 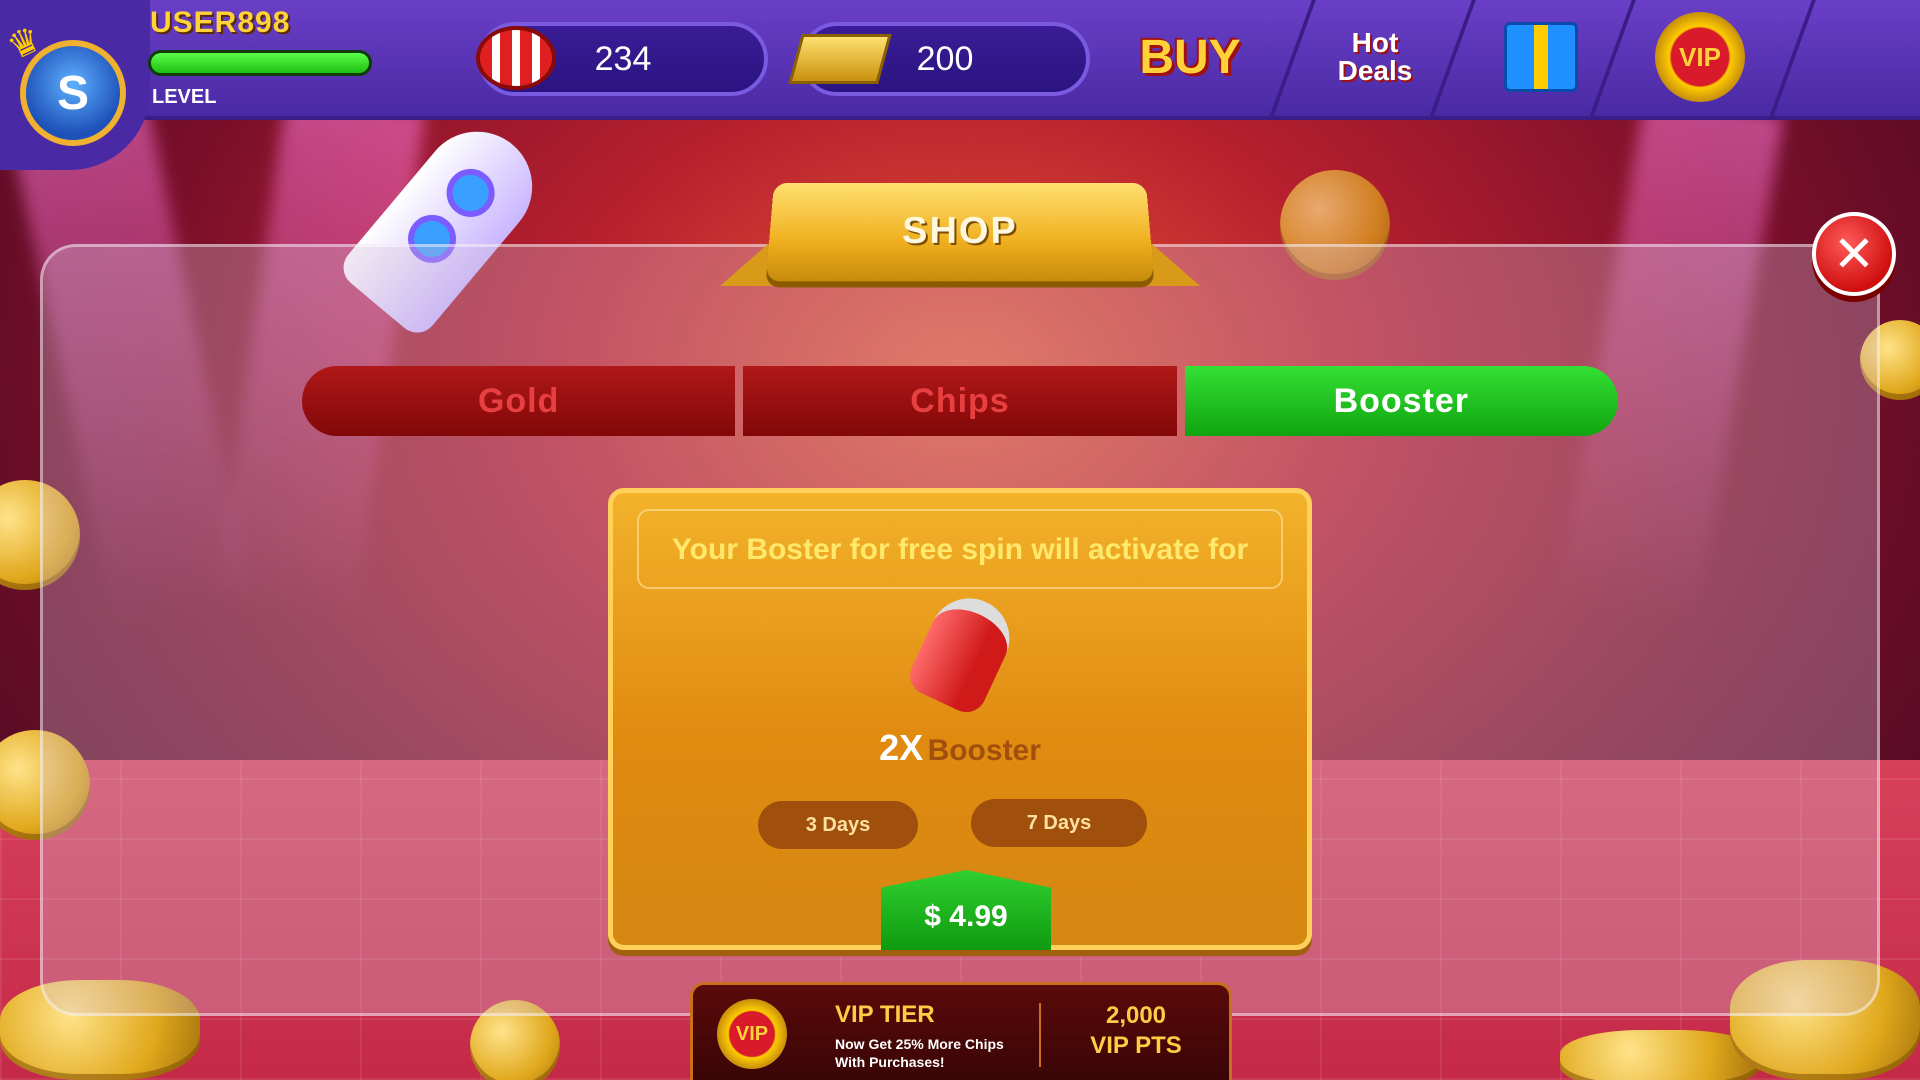 I want to click on duration-7-days-button: 7 Days, so click(x=1059, y=823).